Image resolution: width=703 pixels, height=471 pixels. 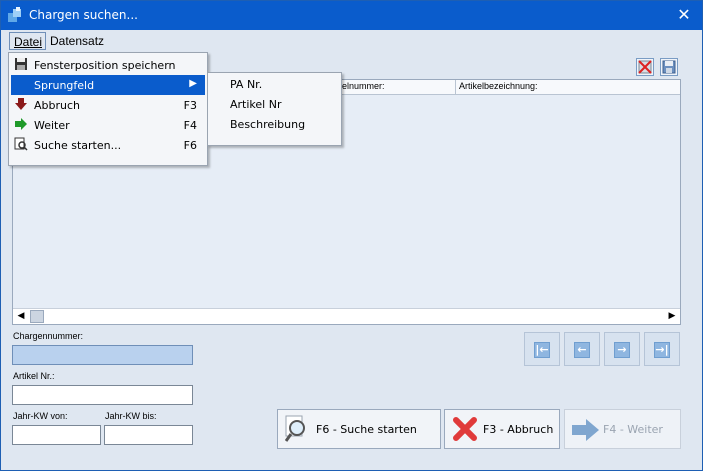 I want to click on green-arrow-right-icon, so click(x=21, y=124).